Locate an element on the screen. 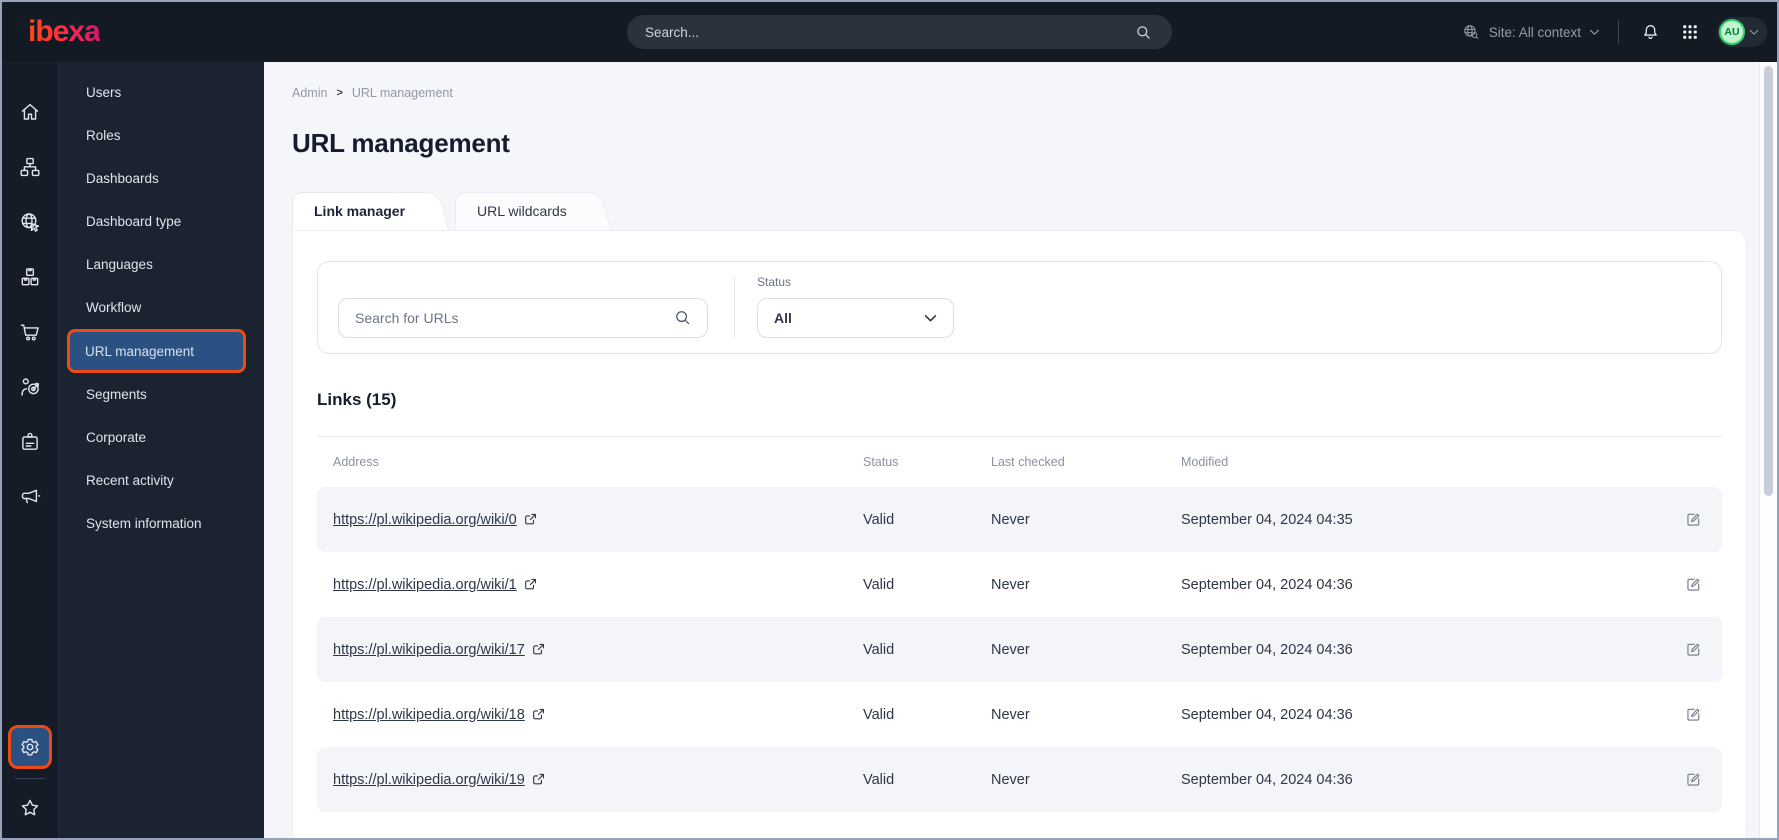 Image resolution: width=1779 pixels, height=840 pixels. user-menu: AU is located at coordinates (1742, 32).